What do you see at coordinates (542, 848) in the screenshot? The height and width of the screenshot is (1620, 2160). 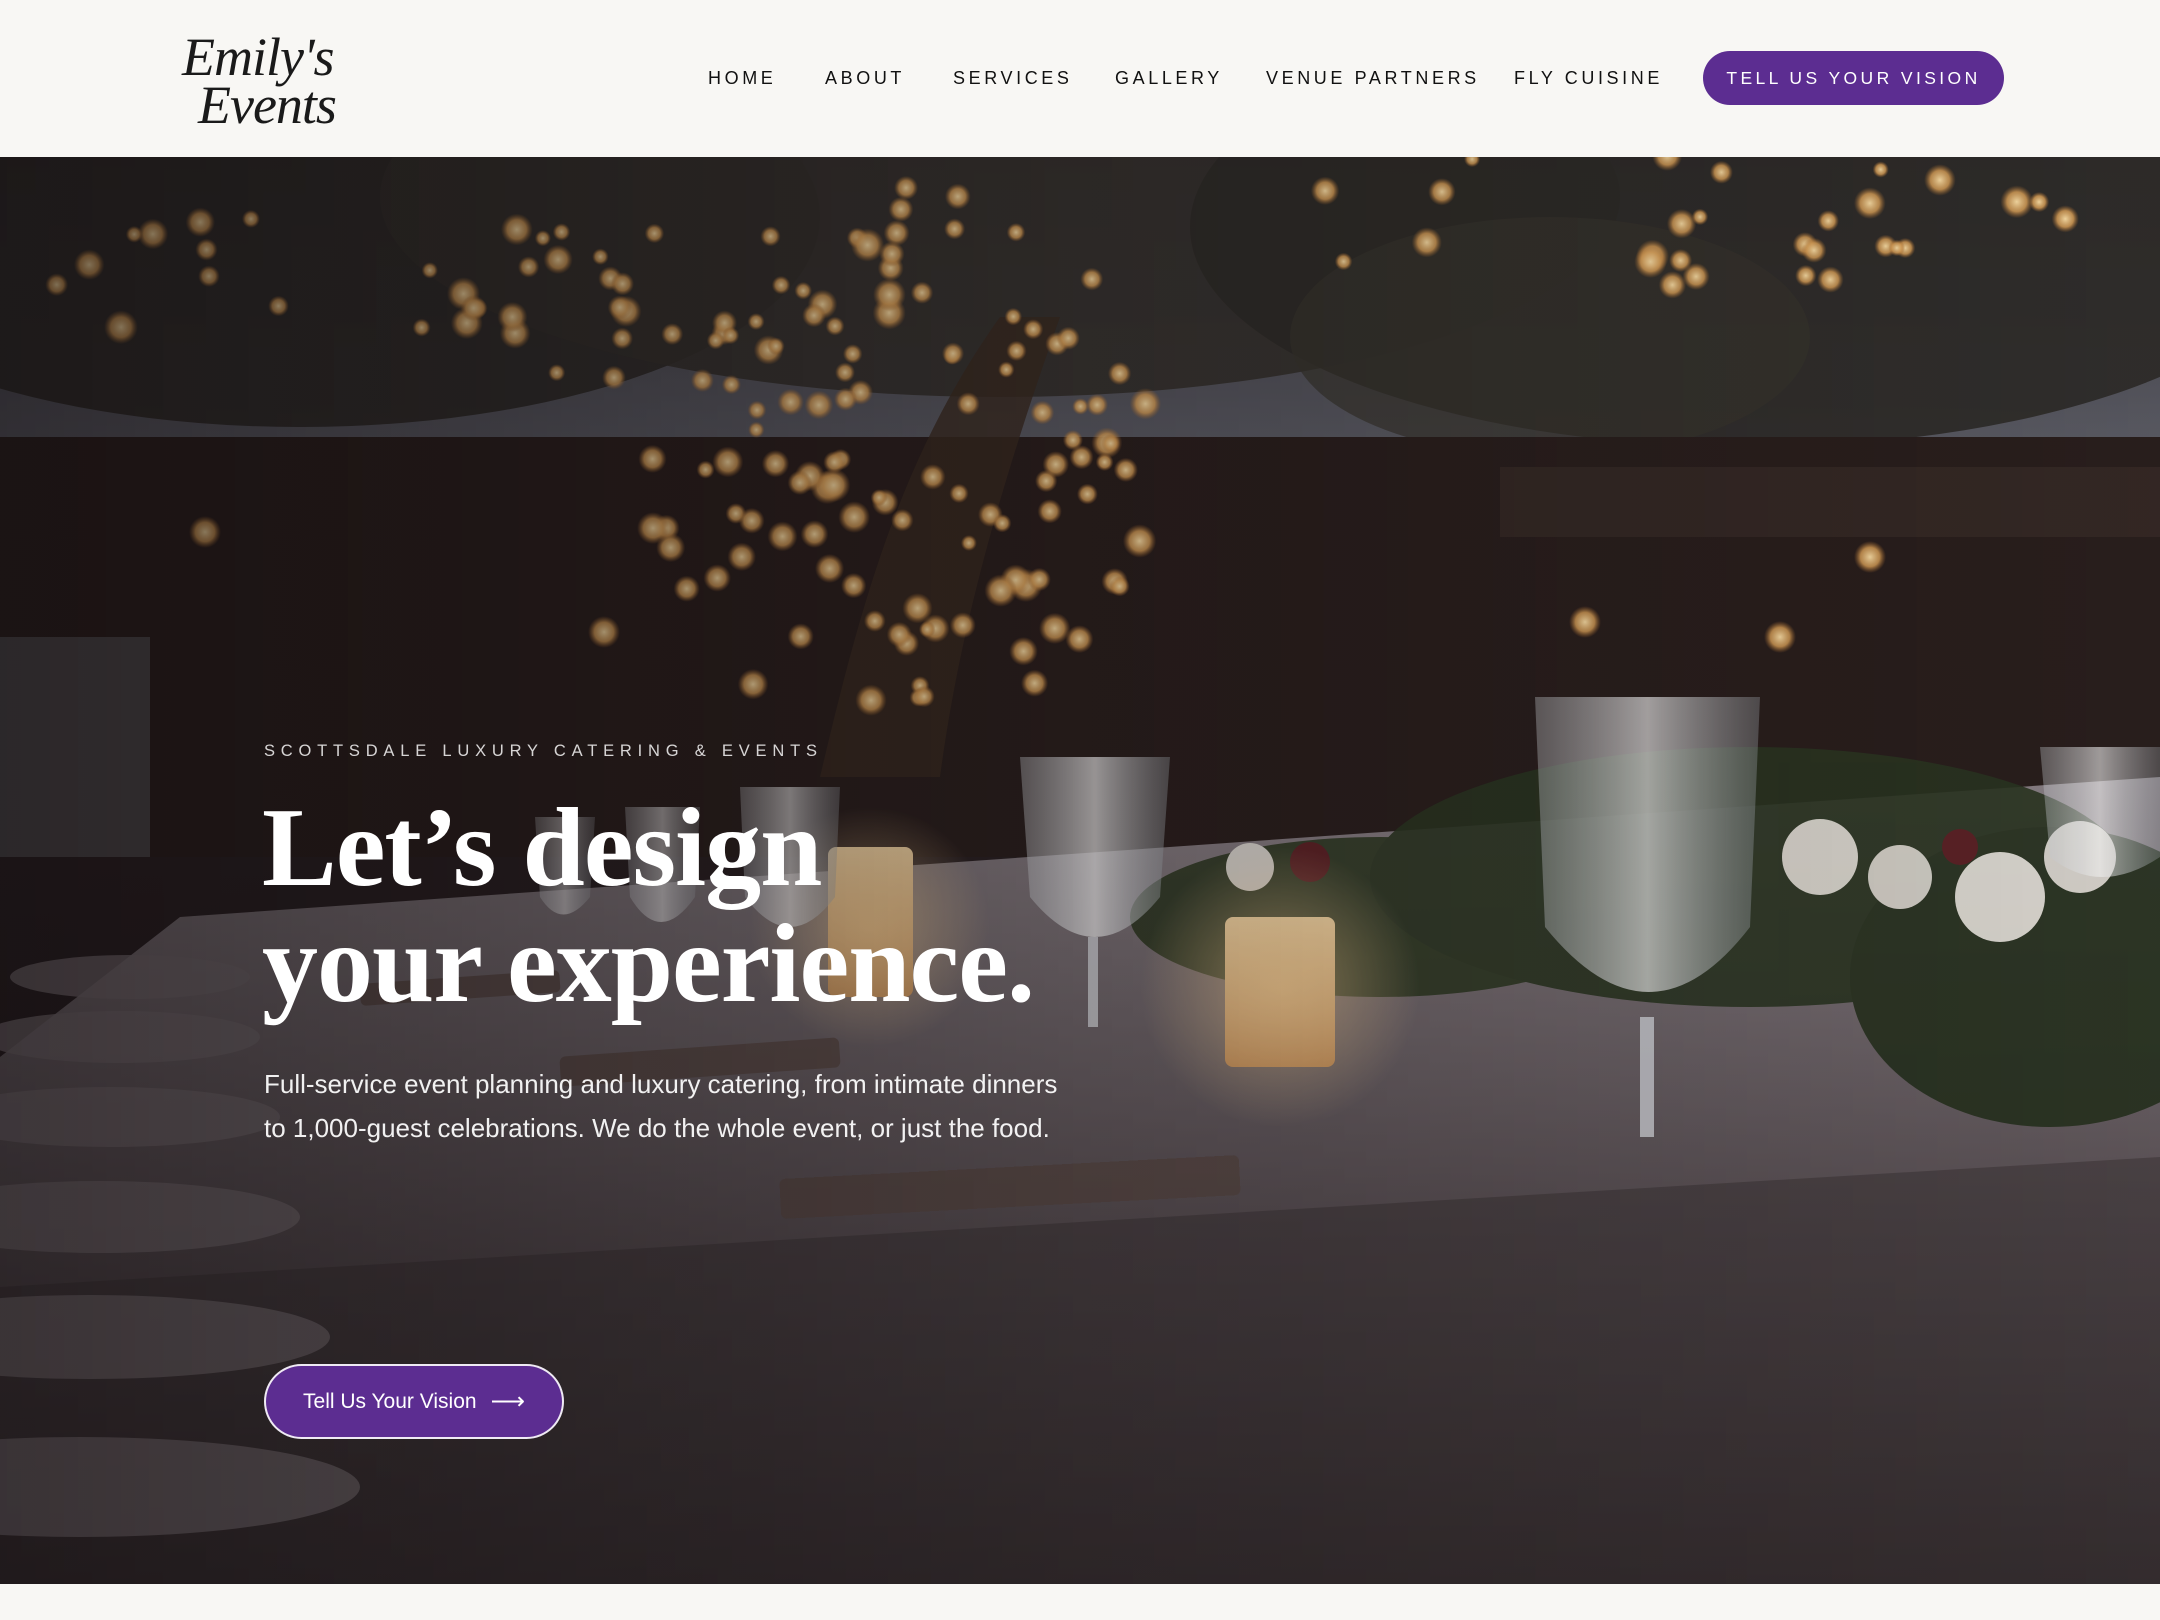 I see `hero-headline-line-1: Let’s design` at bounding box center [542, 848].